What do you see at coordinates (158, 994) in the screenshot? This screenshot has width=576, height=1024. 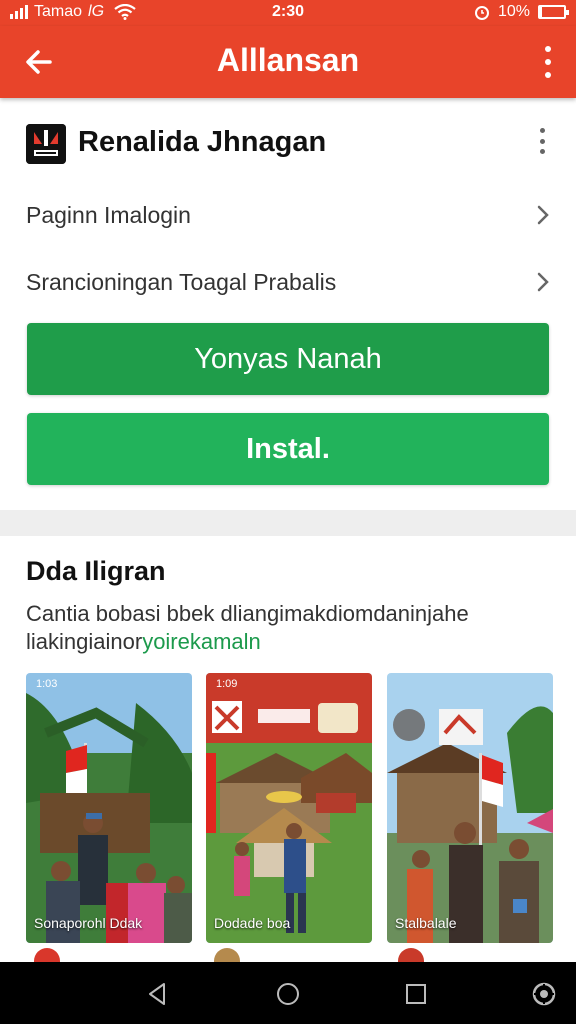 I see `nav-back-icon` at bounding box center [158, 994].